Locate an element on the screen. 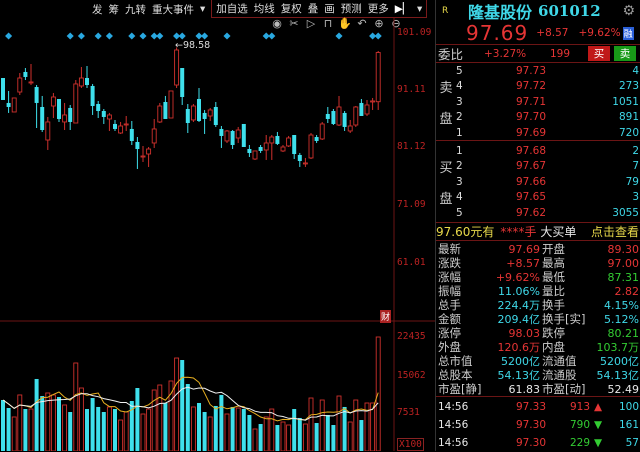 The height and width of the screenshot is (452, 640). sell-level-row: 盘 2 97.70 891 is located at coordinates (538, 118).